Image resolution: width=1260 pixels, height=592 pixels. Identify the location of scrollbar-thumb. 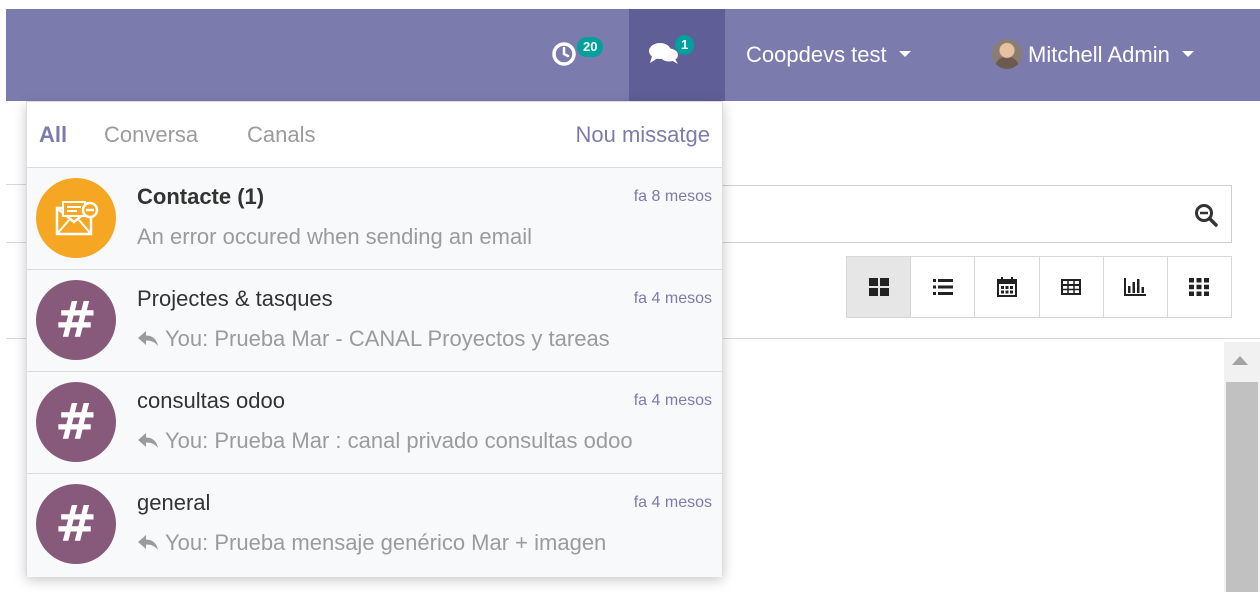
(1242, 487).